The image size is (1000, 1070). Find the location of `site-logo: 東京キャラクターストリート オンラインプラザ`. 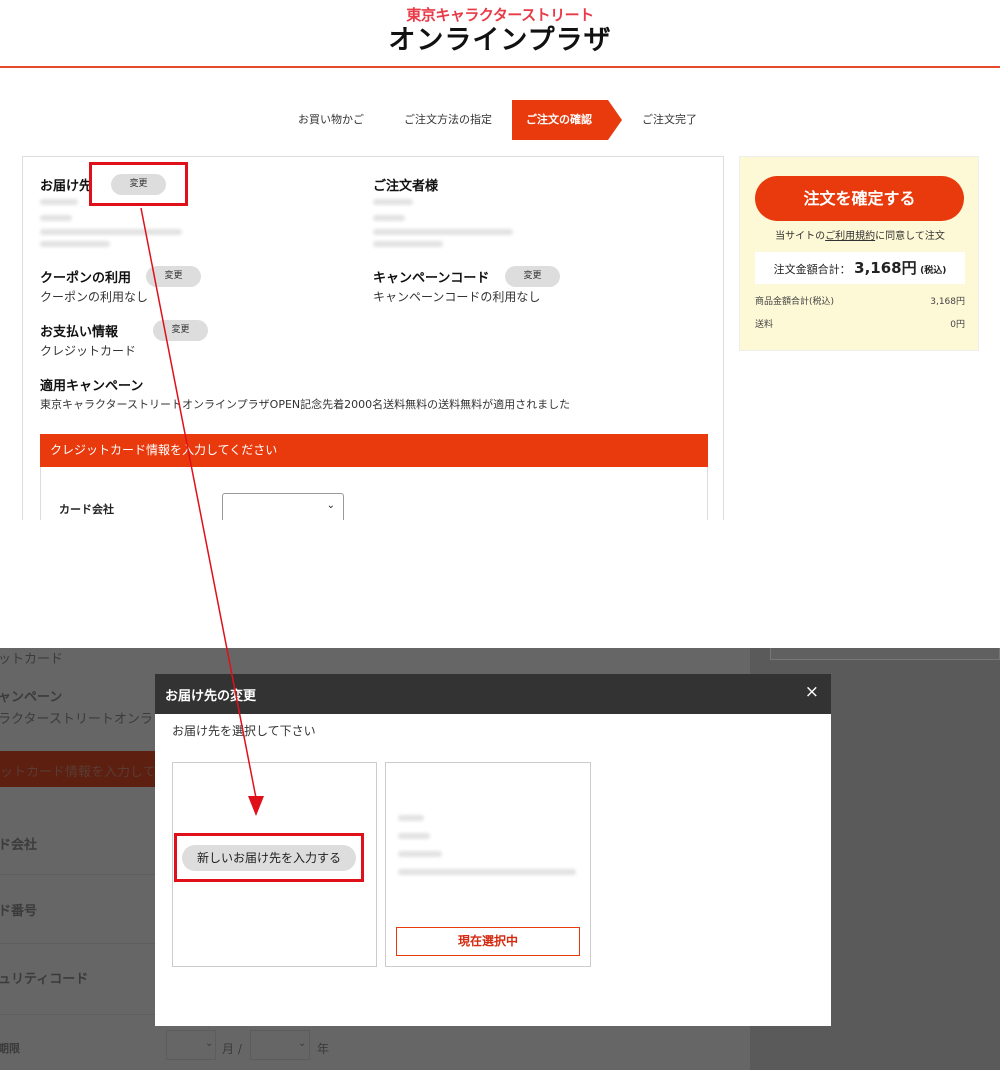

site-logo: 東京キャラクターストリート オンラインプラザ is located at coordinates (500, 32).